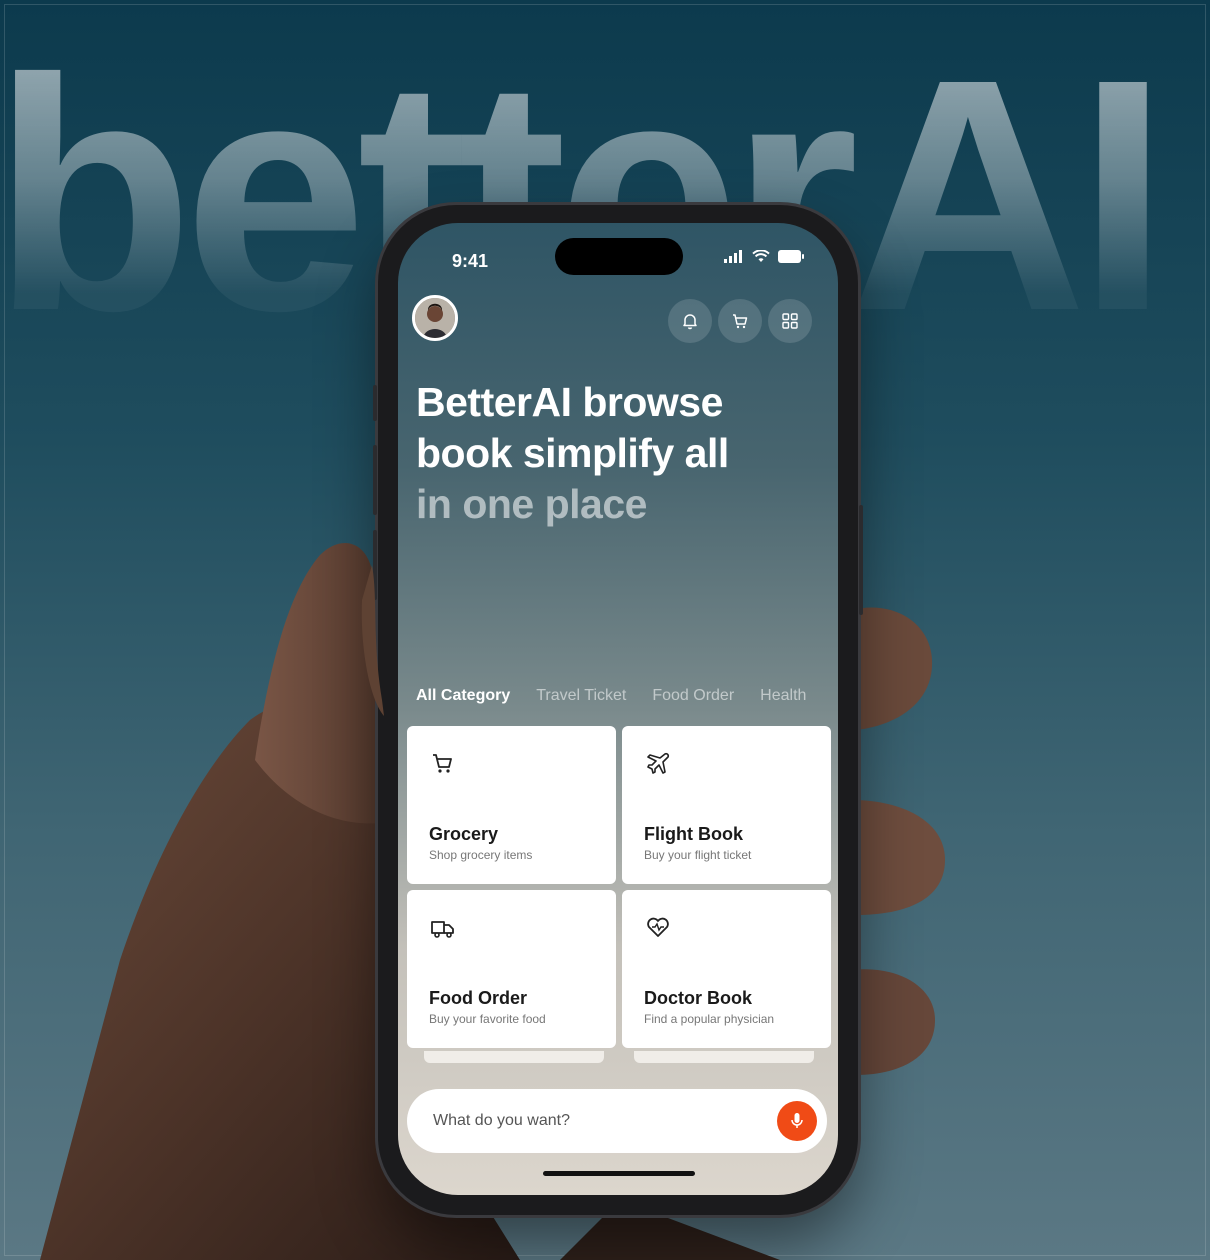 The height and width of the screenshot is (1260, 1210). Describe the element at coordinates (619, 1173) in the screenshot. I see `home-indicator` at that location.